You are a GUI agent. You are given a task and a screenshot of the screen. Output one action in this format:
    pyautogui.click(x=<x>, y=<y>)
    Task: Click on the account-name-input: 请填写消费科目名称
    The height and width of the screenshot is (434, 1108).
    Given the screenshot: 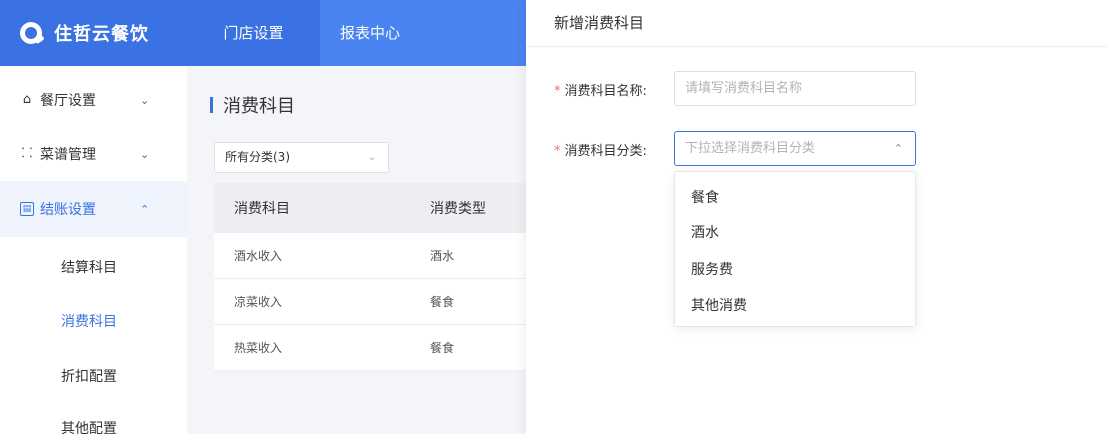 What is the action you would take?
    pyautogui.click(x=795, y=88)
    